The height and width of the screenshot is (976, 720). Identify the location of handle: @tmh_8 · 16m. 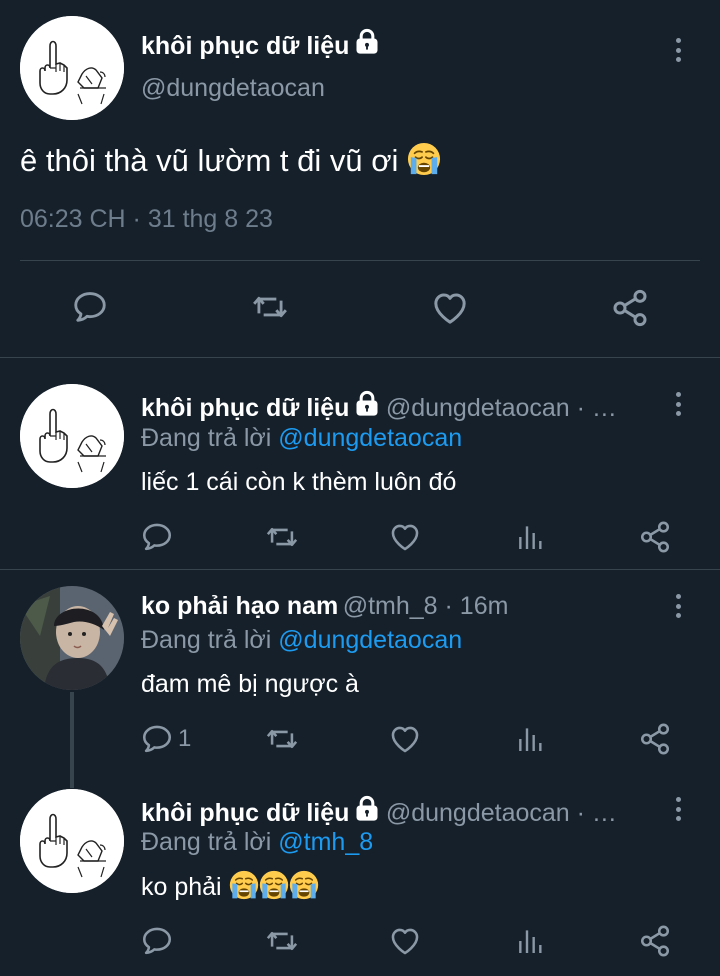
(426, 606).